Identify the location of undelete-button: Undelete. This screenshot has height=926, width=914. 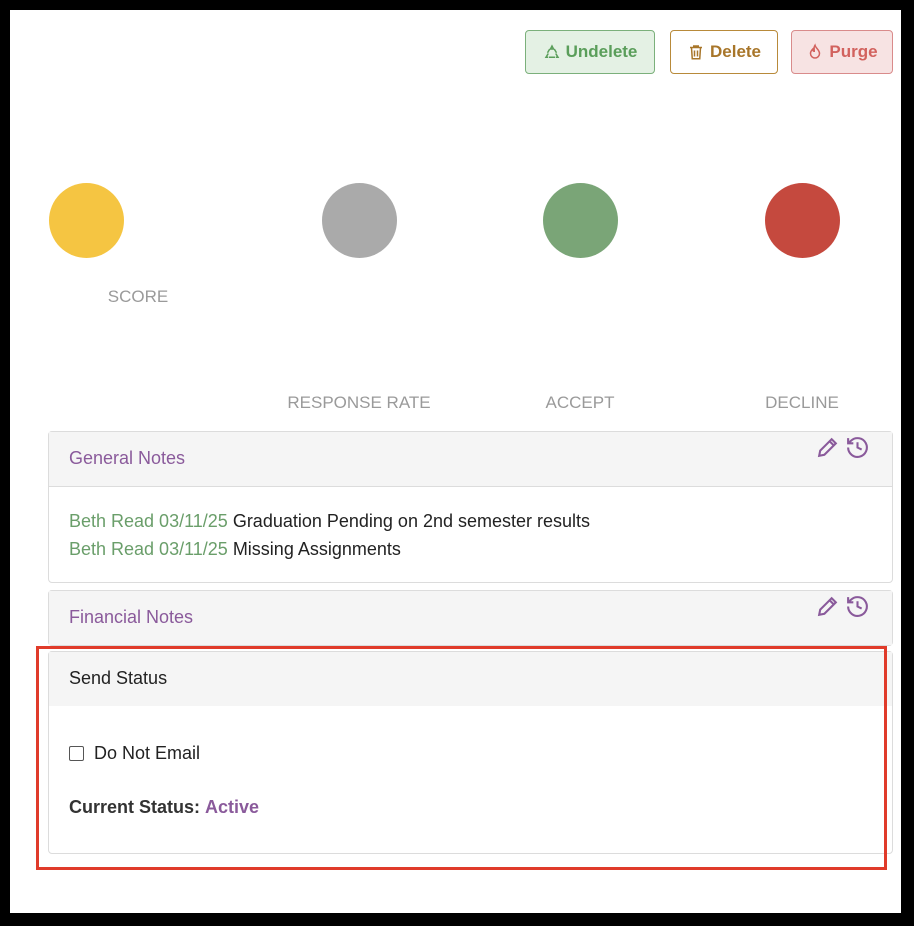
(590, 52).